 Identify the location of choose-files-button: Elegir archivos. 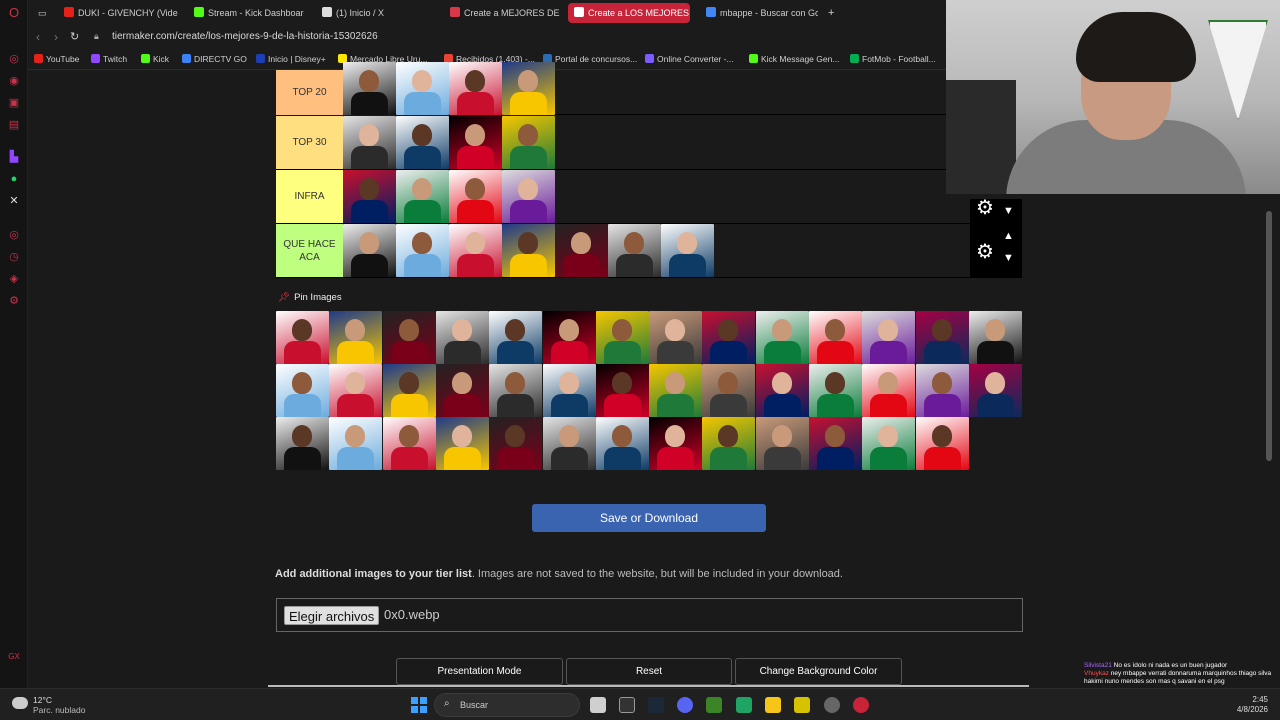
(332, 615).